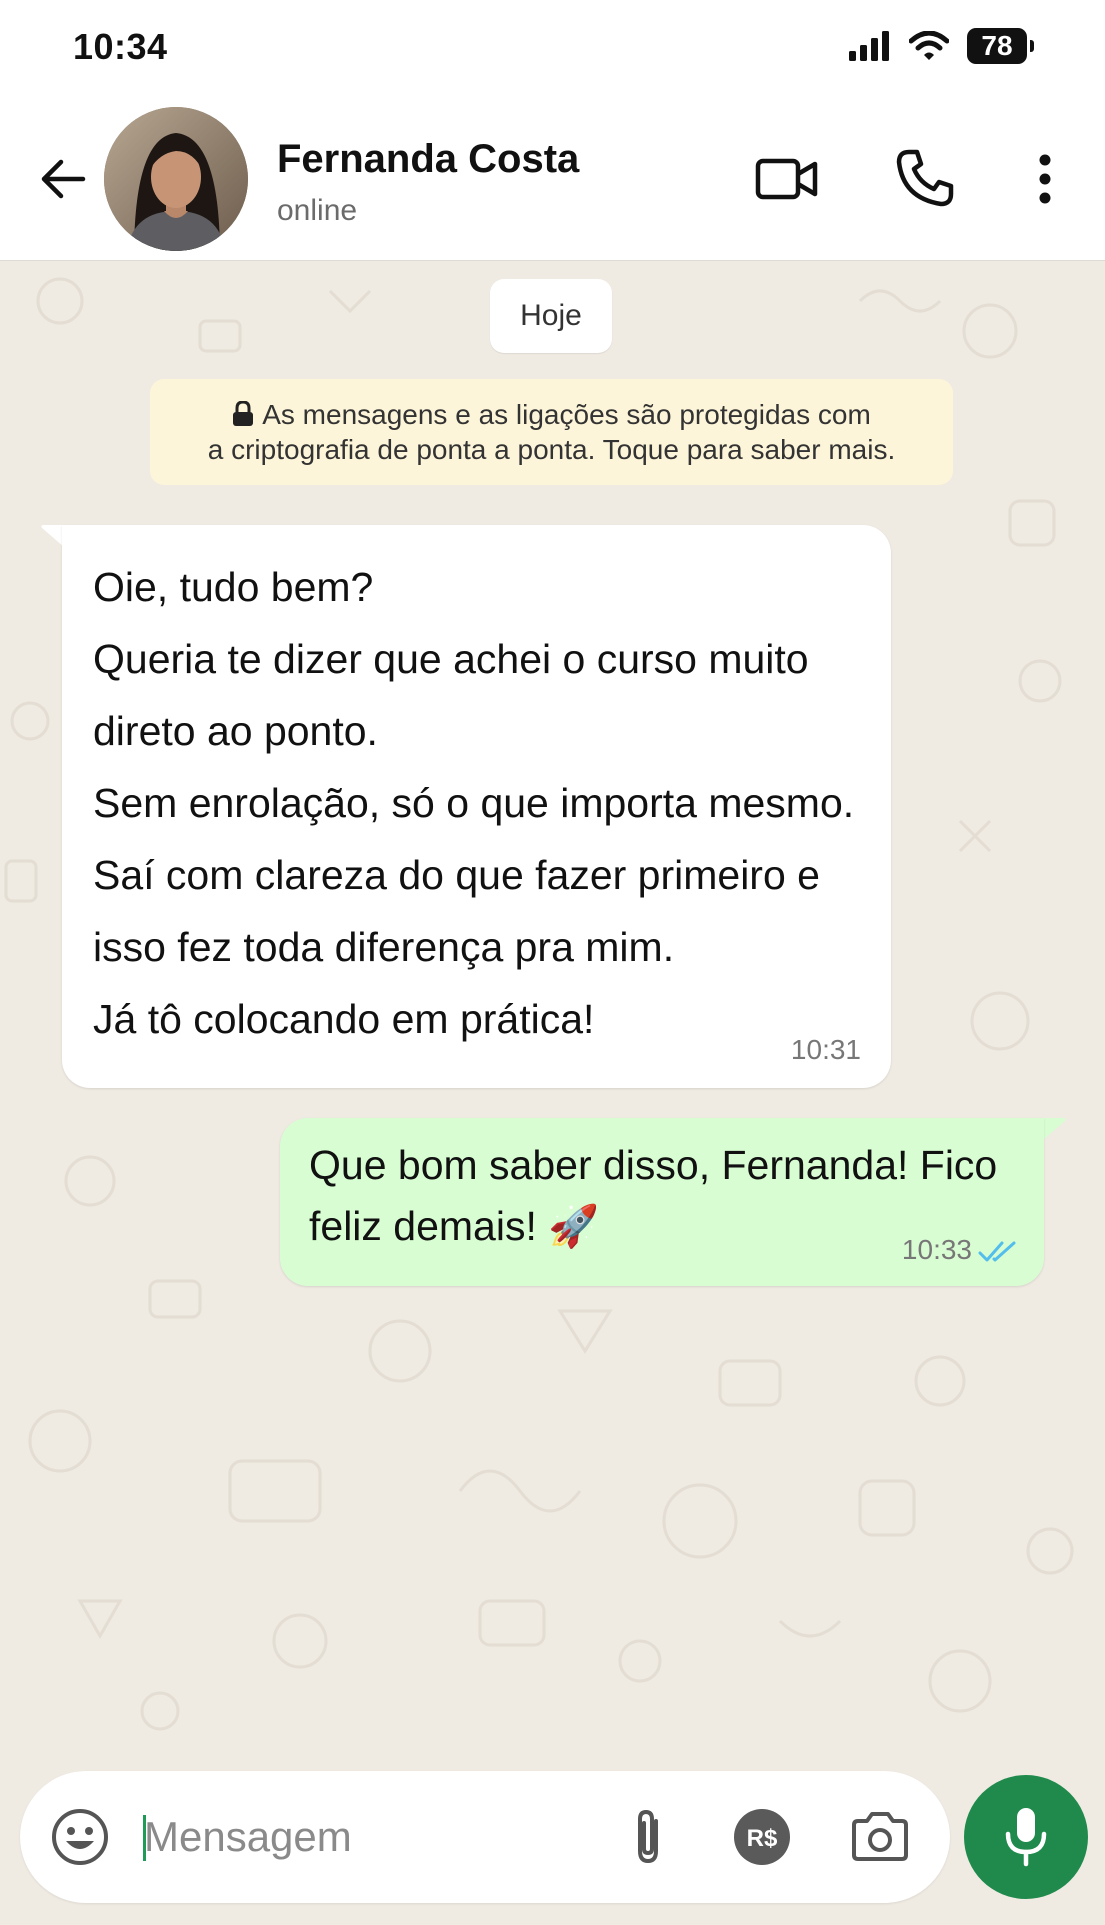  Describe the element at coordinates (384, 947) in the screenshot. I see `message-line: isso fez toda diferença pra mim.` at that location.